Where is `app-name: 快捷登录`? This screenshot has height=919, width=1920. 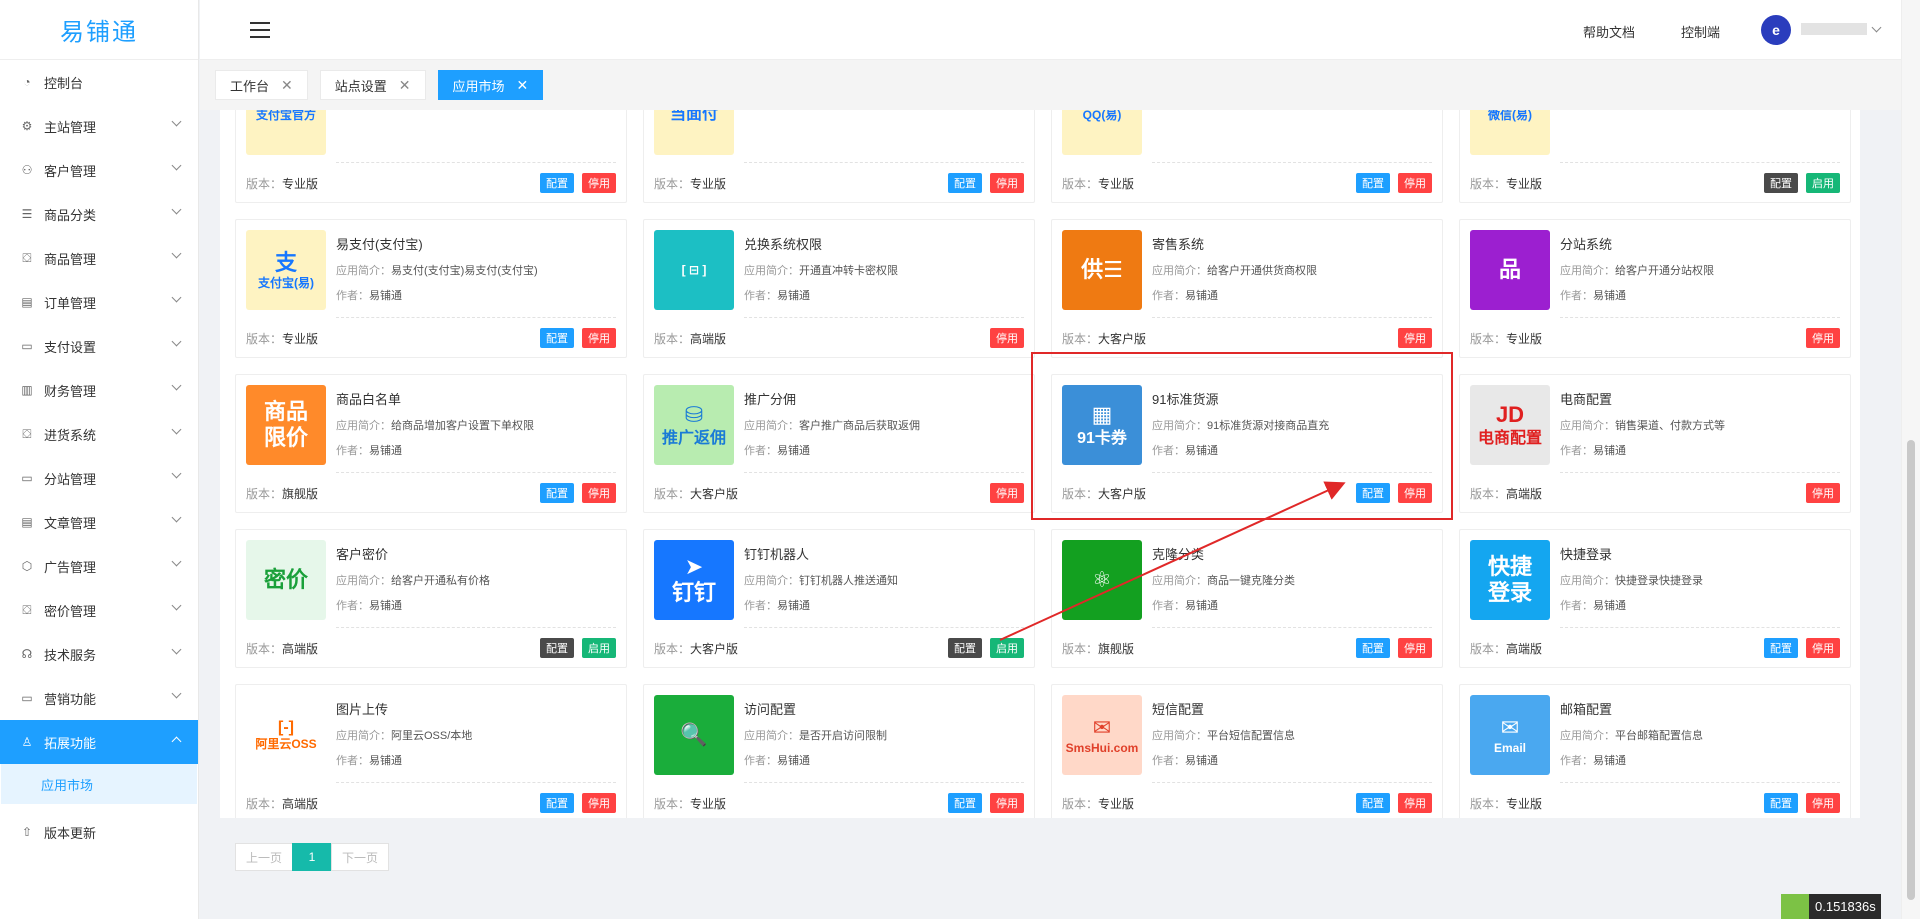 app-name: 快捷登录 is located at coordinates (1700, 553).